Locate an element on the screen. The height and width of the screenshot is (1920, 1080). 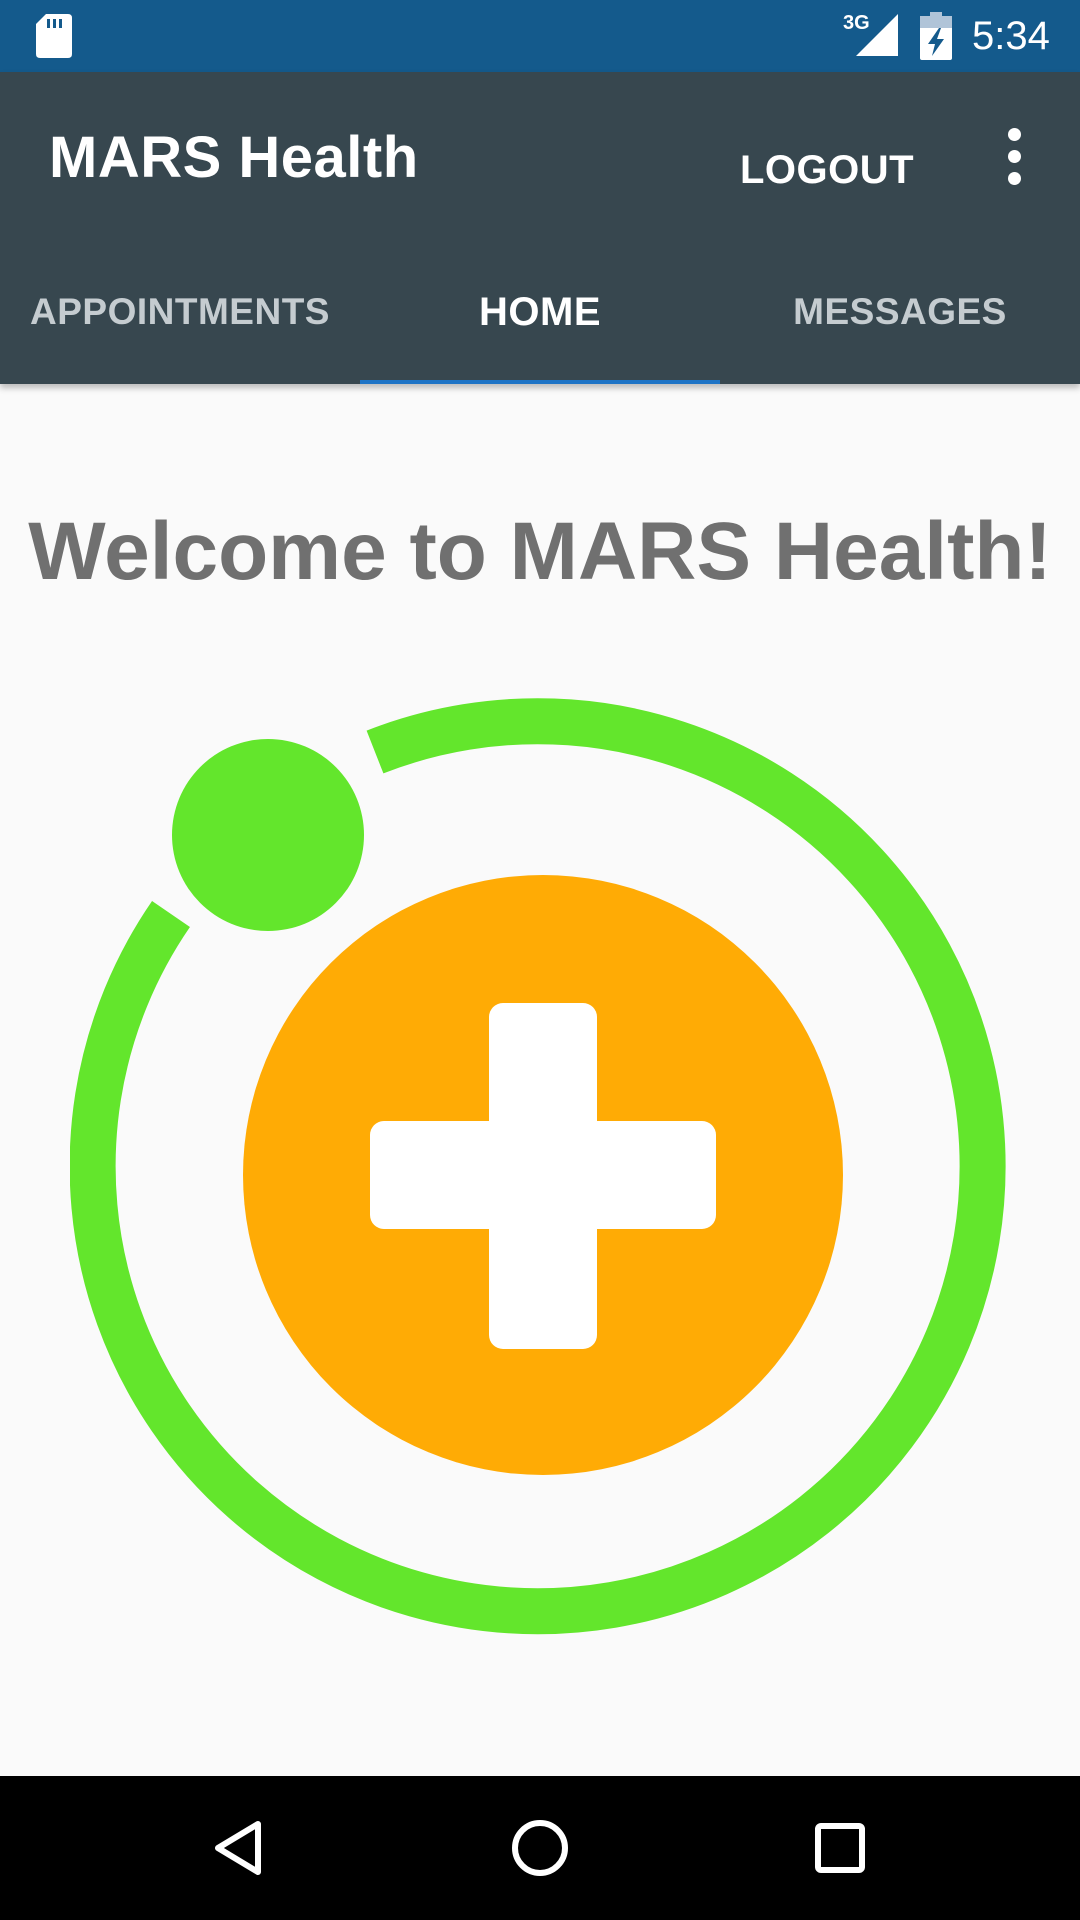
tab-home: HOME is located at coordinates (540, 312).